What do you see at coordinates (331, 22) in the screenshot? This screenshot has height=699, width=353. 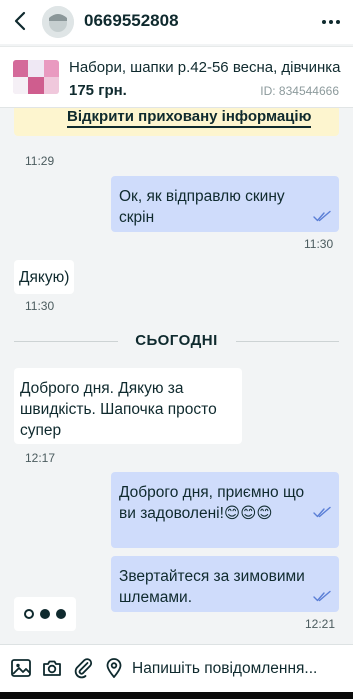 I see `more-options-icon` at bounding box center [331, 22].